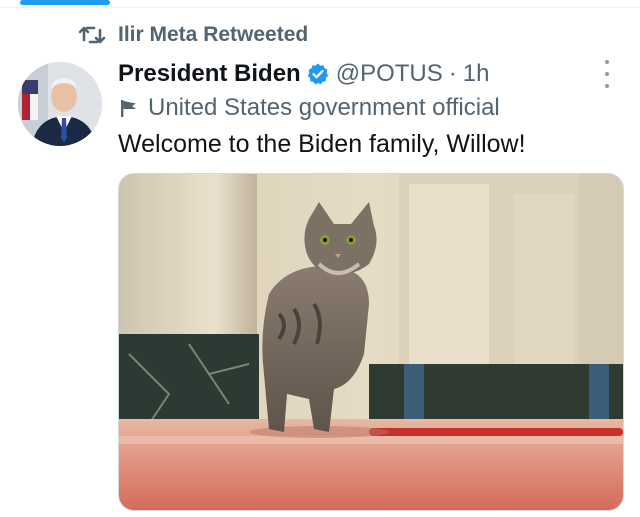 This screenshot has width=640, height=517. Describe the element at coordinates (322, 144) in the screenshot. I see `tweet-text: Welcome to the Biden family, Willow!` at that location.